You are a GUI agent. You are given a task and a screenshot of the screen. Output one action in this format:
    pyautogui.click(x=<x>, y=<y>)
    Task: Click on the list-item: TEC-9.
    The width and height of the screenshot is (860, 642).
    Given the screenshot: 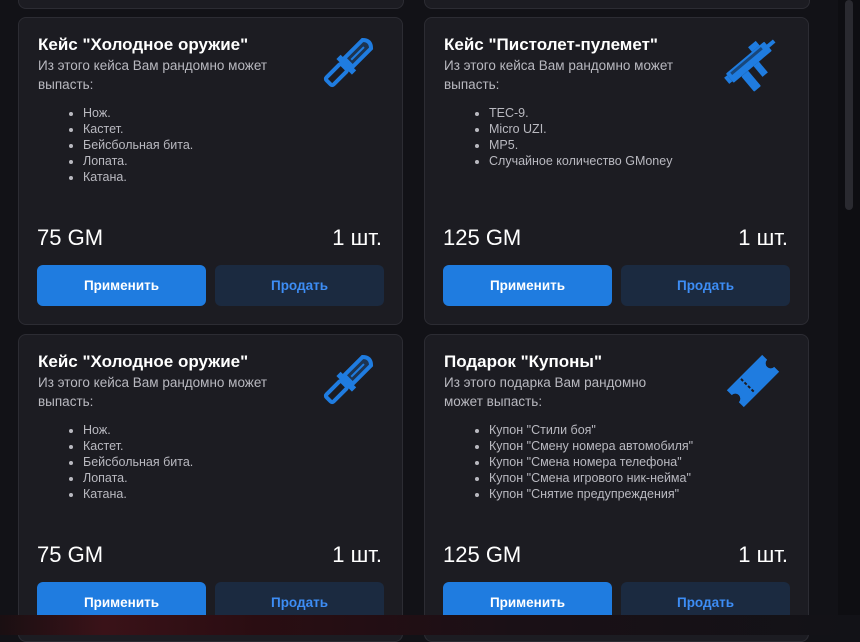 What is the action you would take?
    pyautogui.click(x=580, y=113)
    